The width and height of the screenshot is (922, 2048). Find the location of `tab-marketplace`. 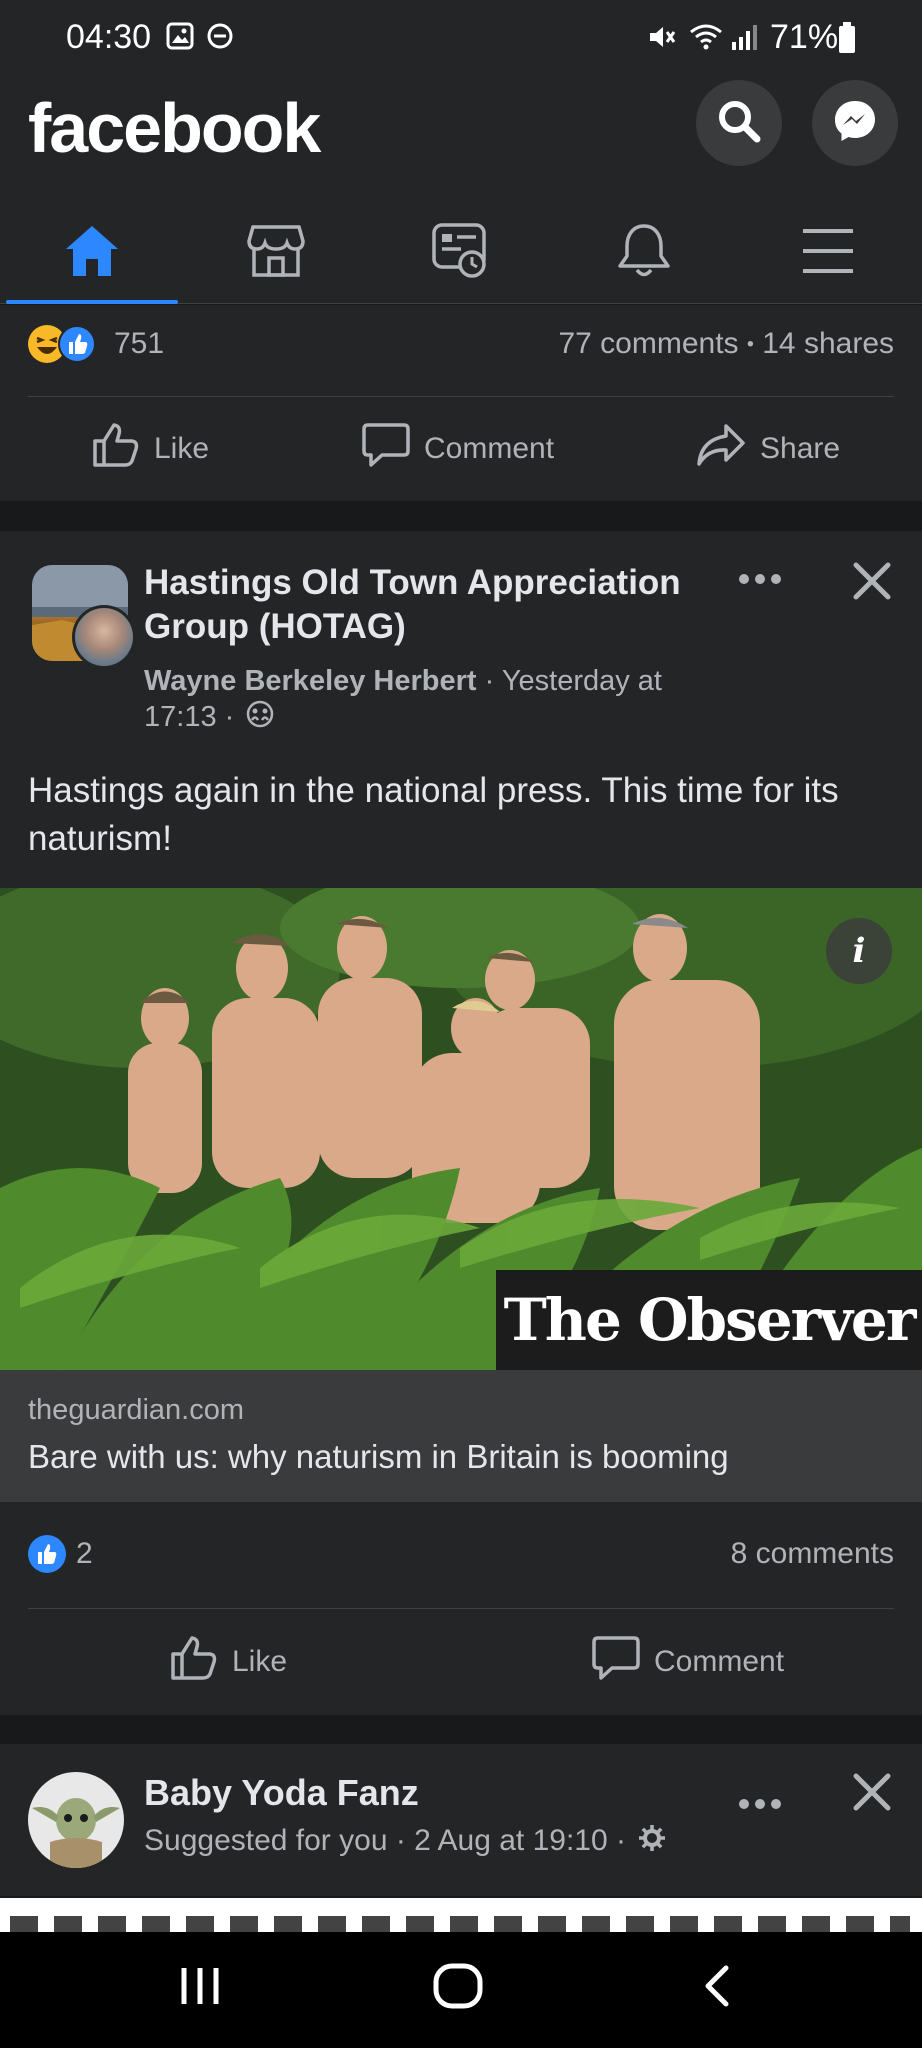

tab-marketplace is located at coordinates (276, 253).